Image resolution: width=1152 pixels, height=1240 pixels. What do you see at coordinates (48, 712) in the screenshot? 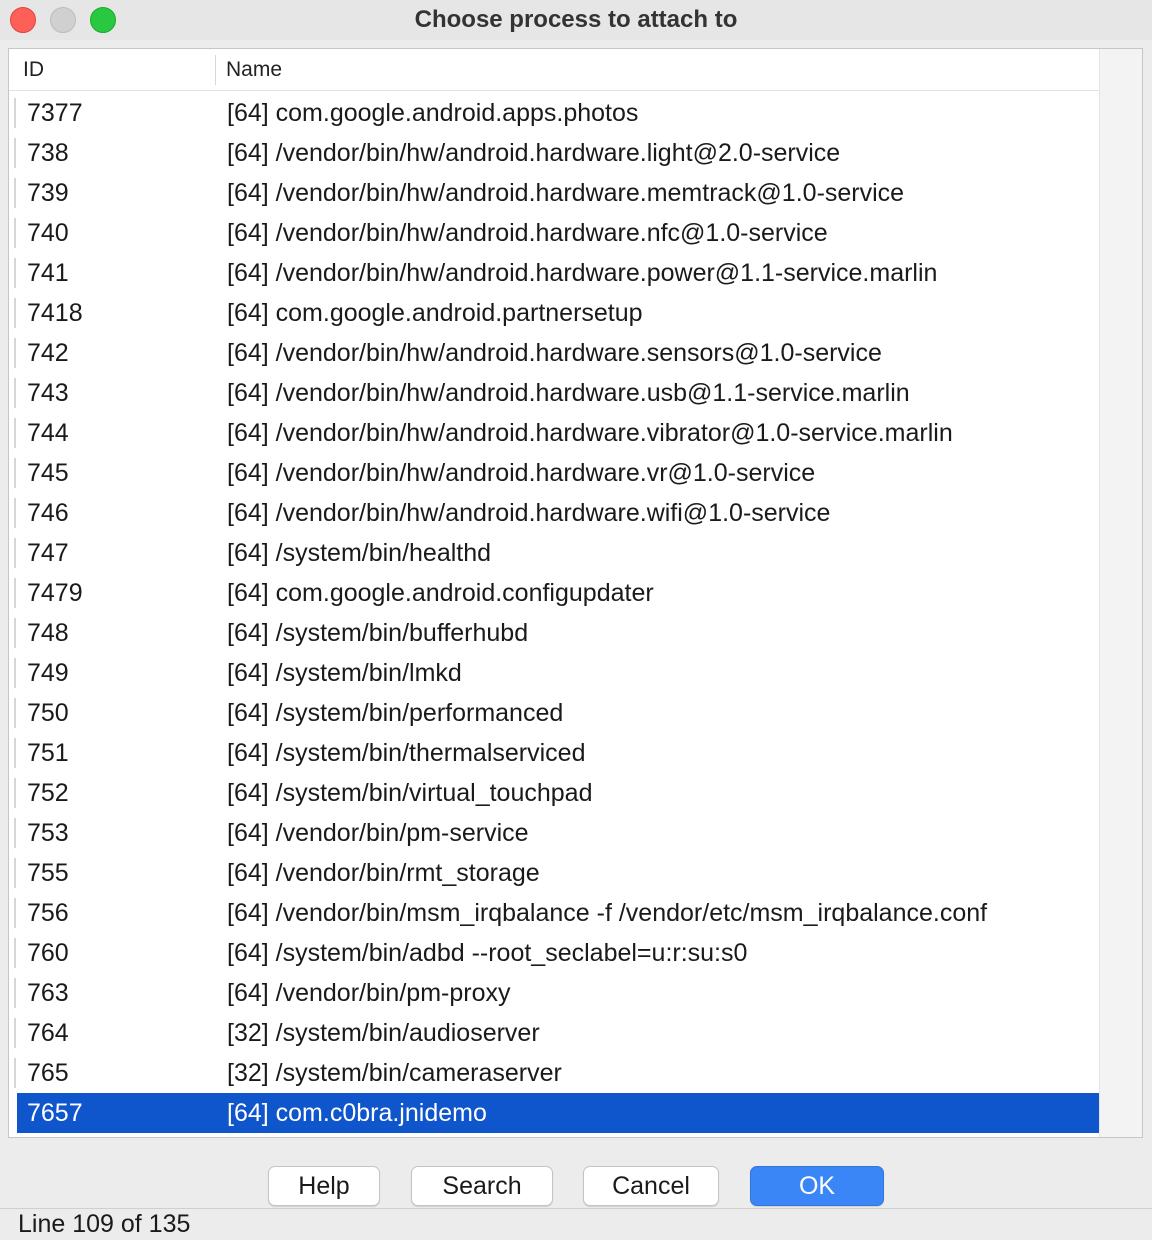
I see `process-id-cell: 750` at bounding box center [48, 712].